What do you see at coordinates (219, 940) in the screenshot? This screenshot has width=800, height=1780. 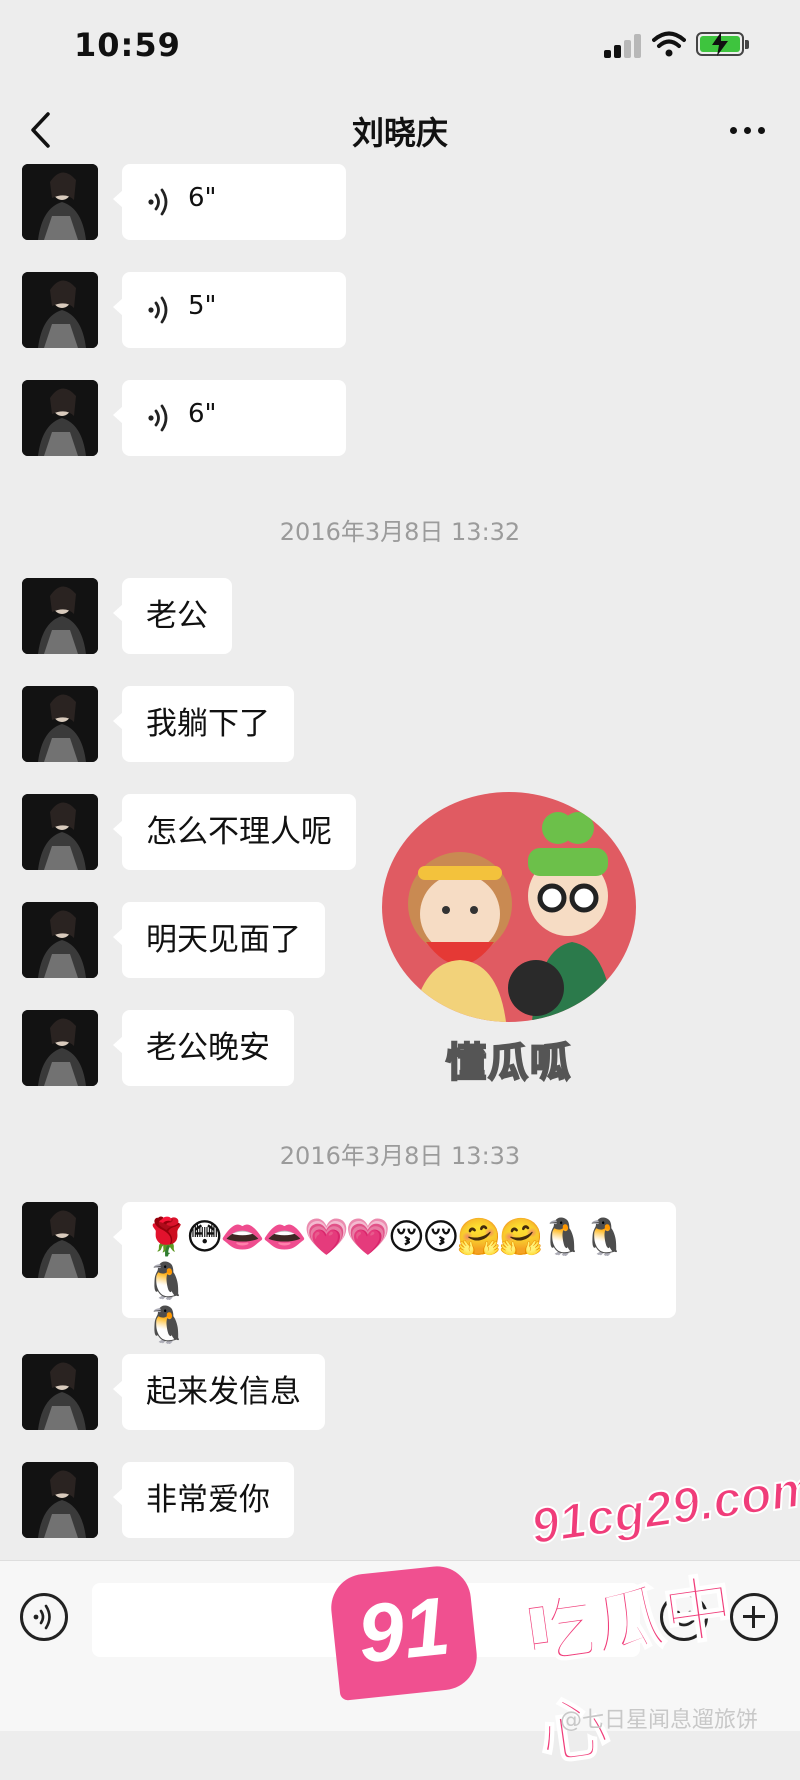 I see `text-message: 明天见面了` at bounding box center [219, 940].